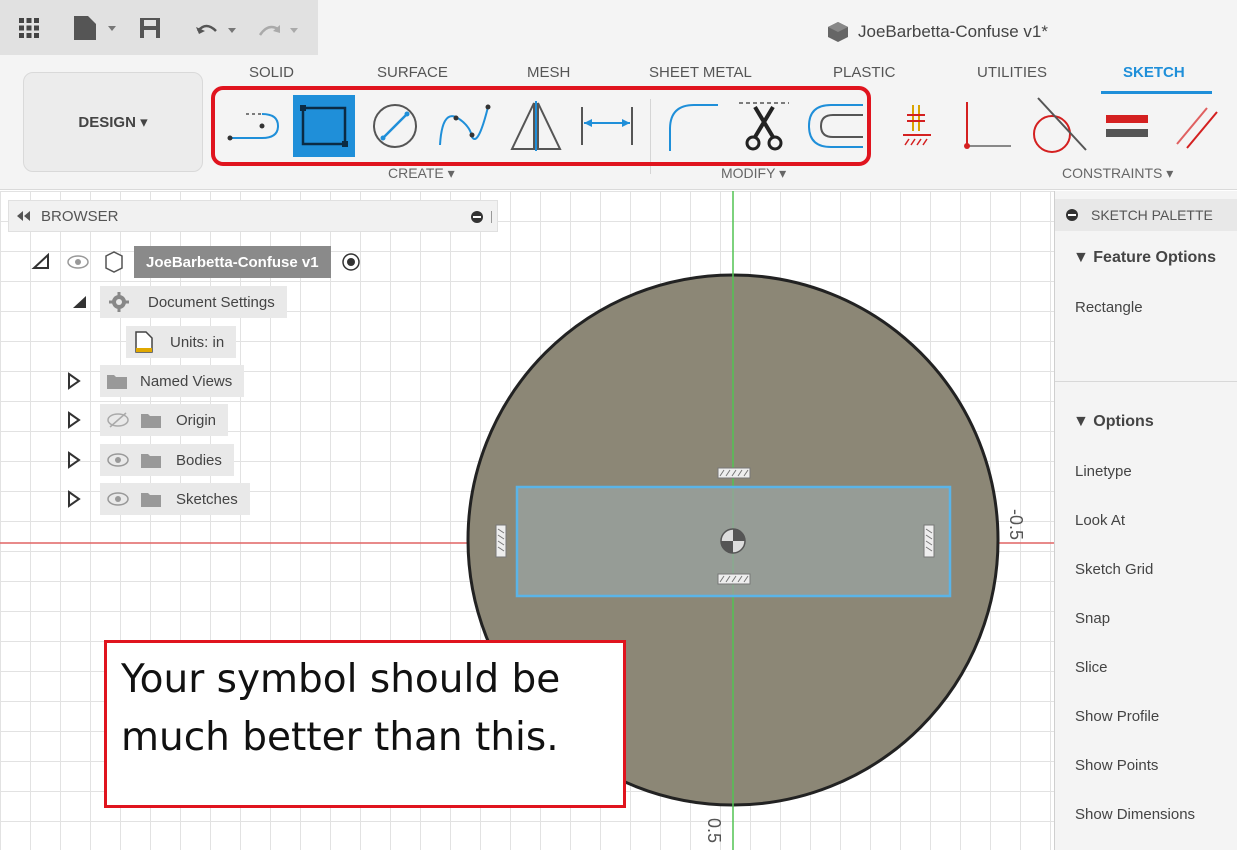 This screenshot has width=1237, height=850. I want to click on feature-options-section: ▼ Feature Options, so click(1144, 258).